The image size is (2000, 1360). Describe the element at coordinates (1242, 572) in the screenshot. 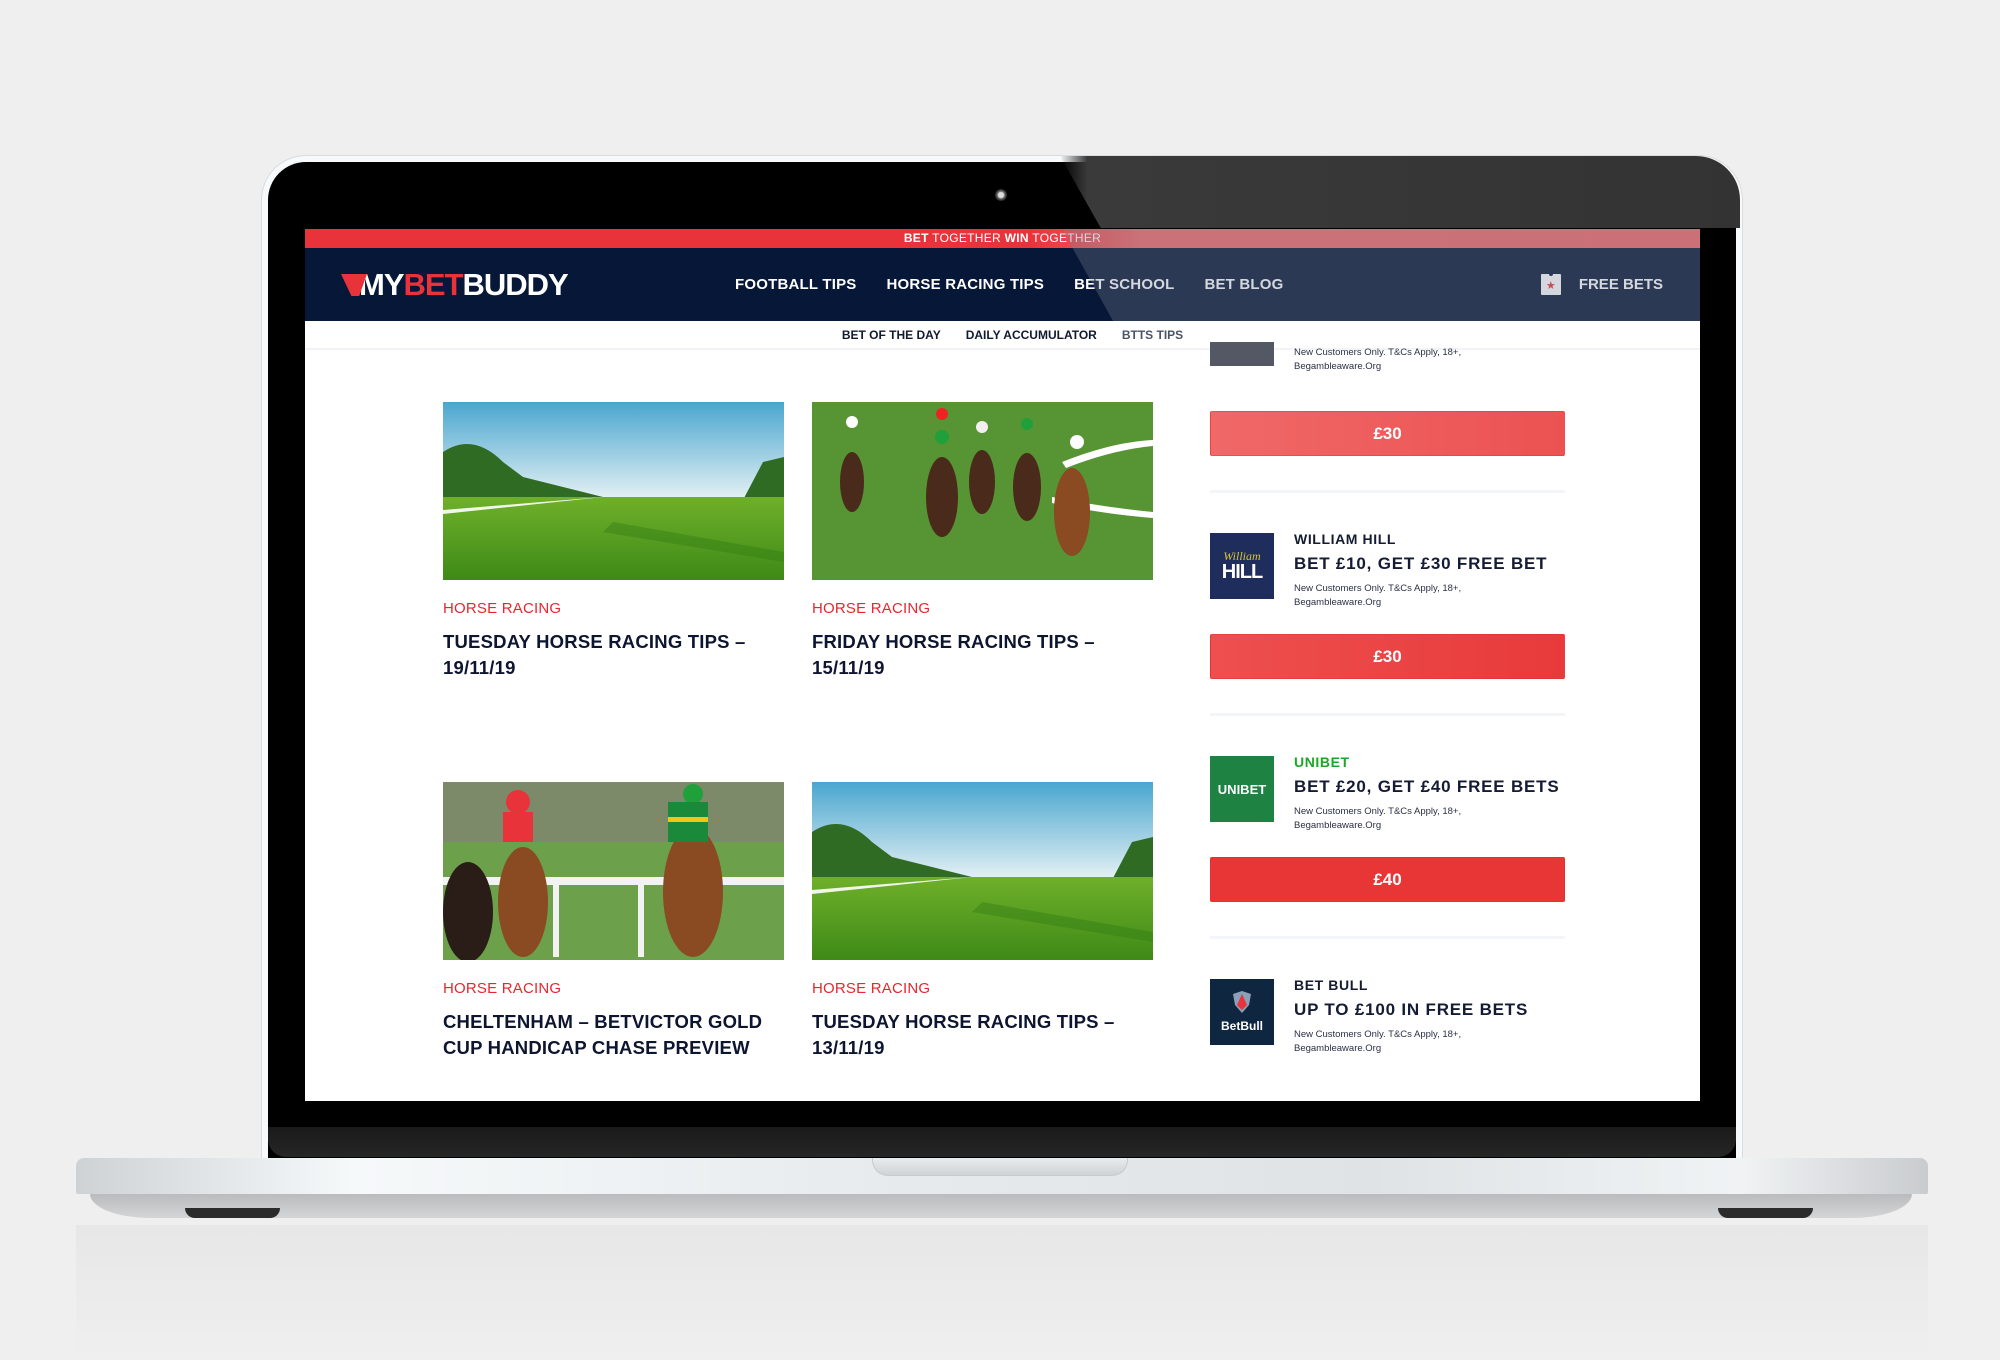

I see `logo-text: HILL` at that location.